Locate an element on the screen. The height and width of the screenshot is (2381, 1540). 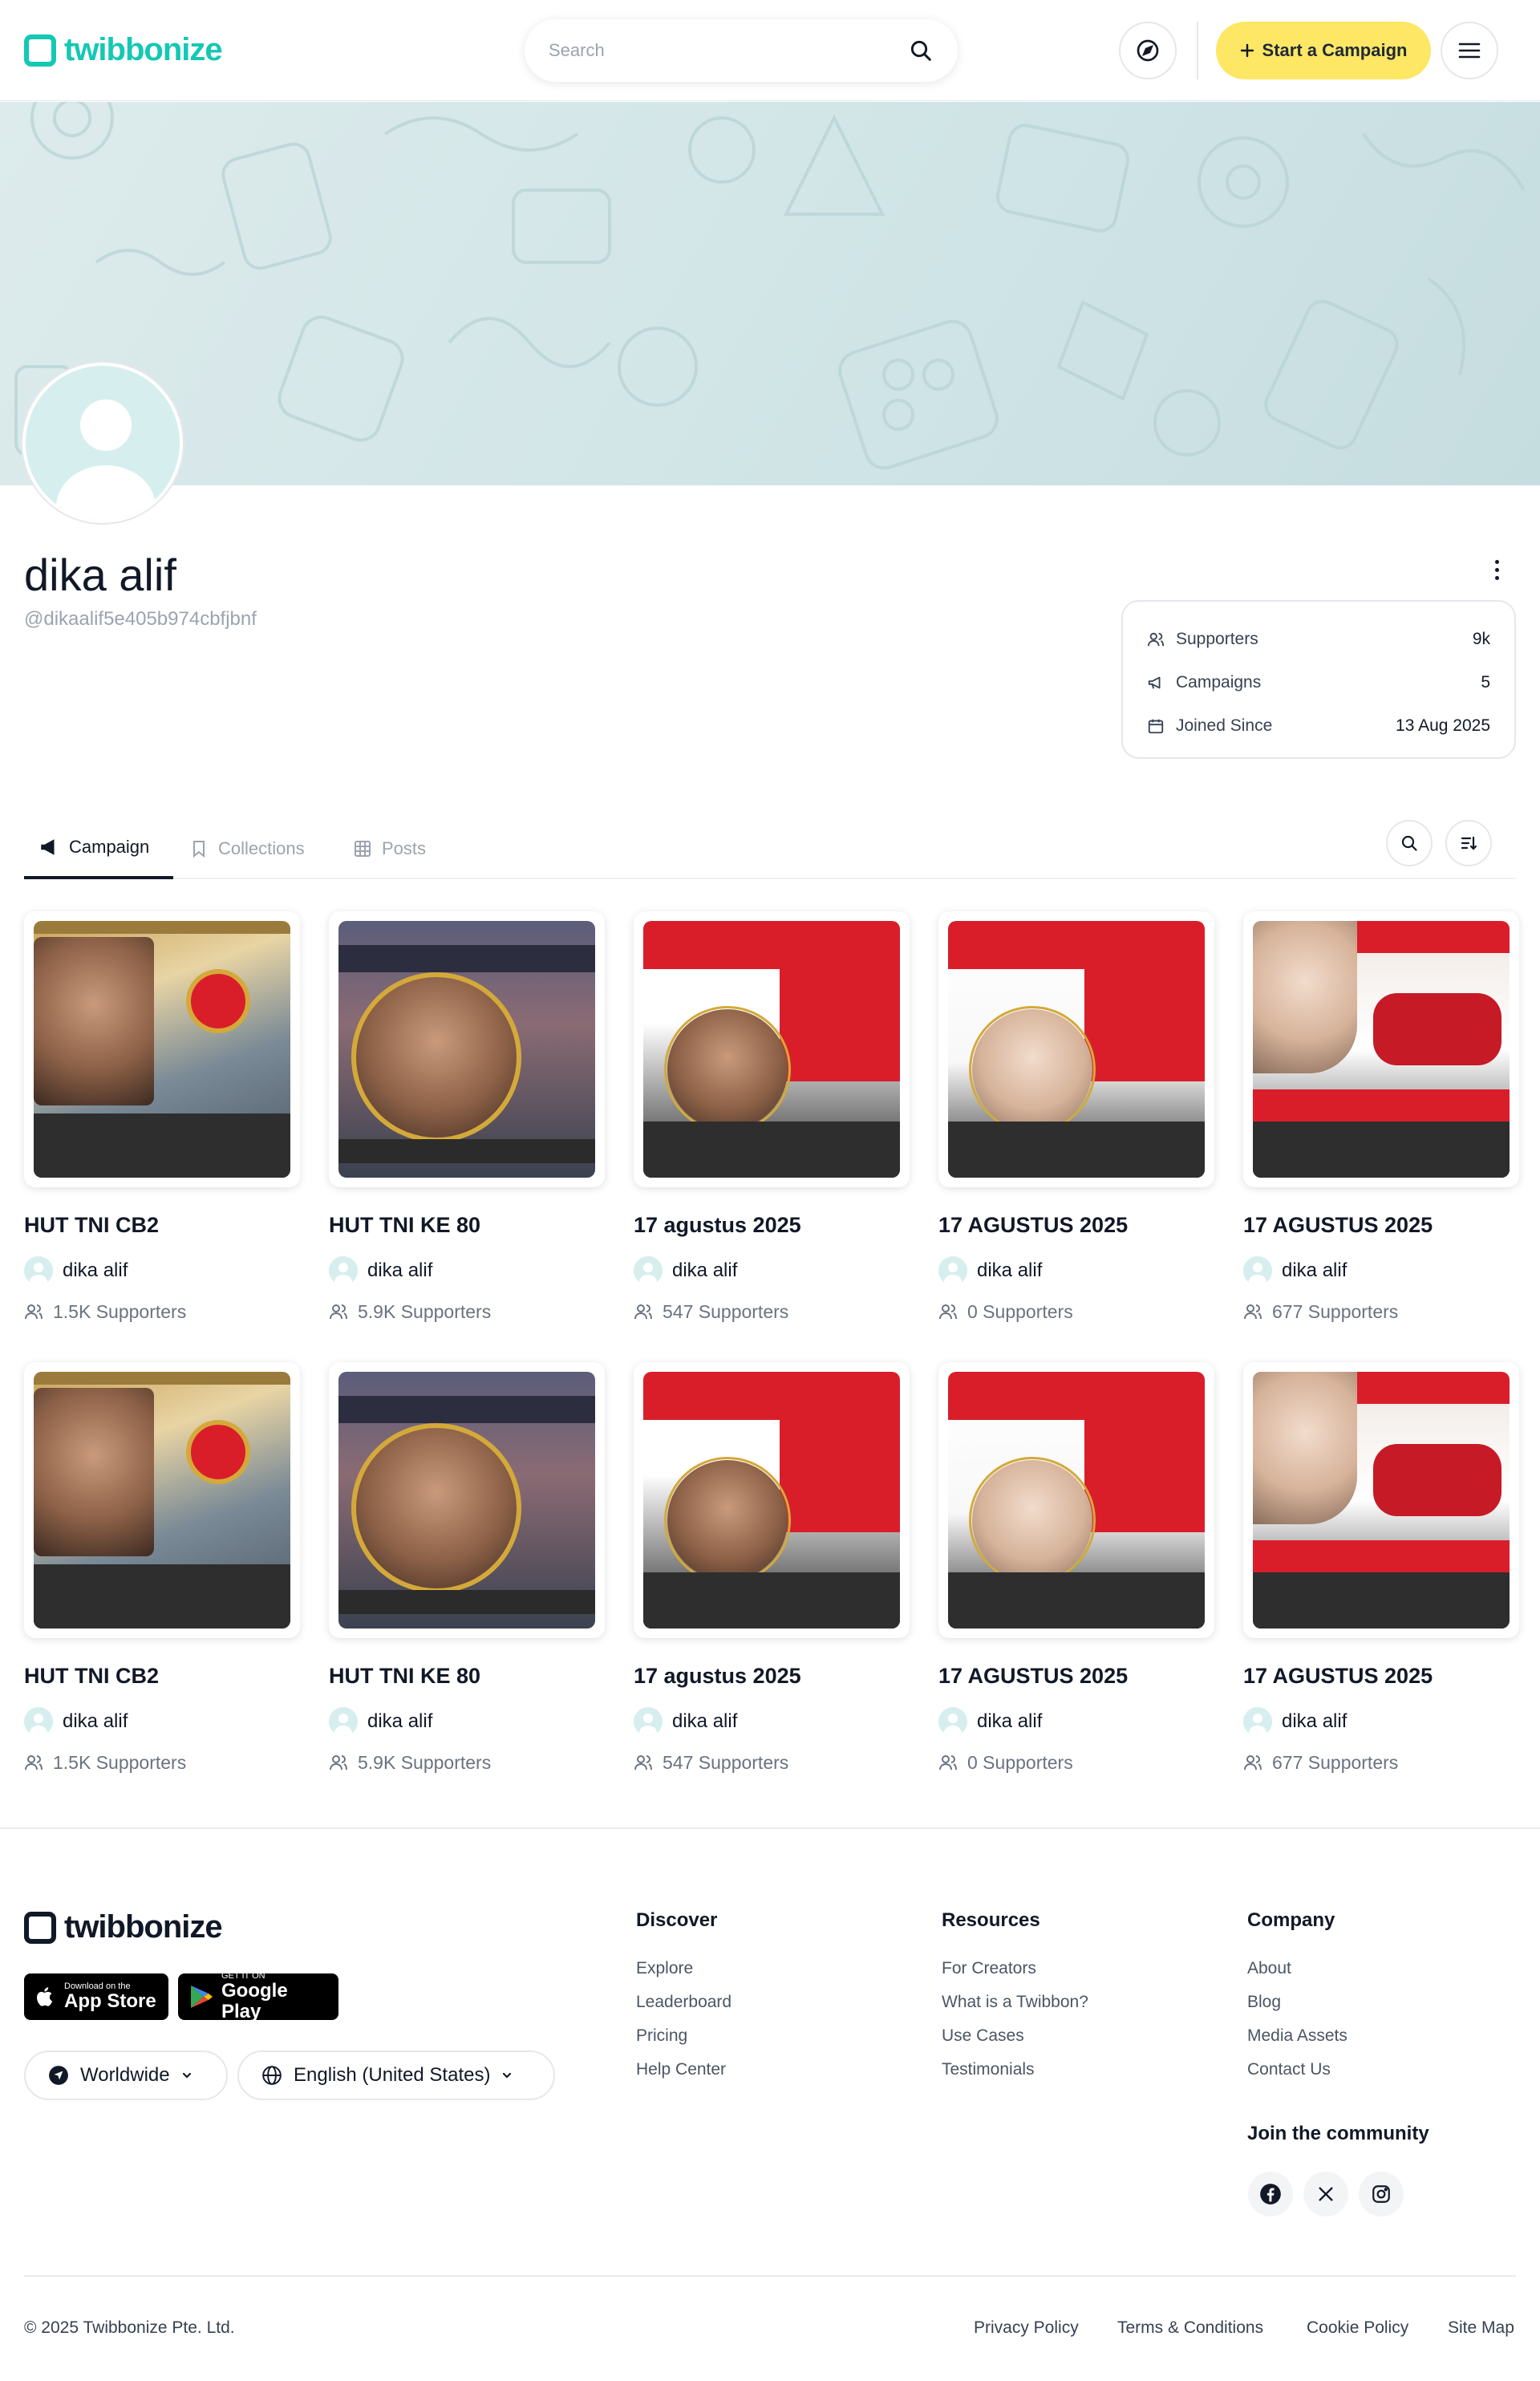
tab-campaign: Campaign is located at coordinates (98, 848).